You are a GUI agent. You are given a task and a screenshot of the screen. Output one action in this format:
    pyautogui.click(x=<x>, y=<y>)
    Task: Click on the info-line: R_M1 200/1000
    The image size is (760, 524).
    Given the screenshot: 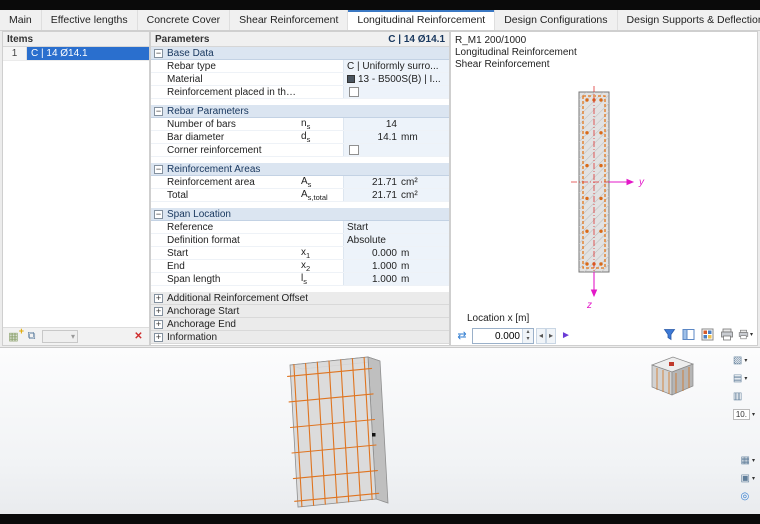 What is the action you would take?
    pyautogui.click(x=491, y=40)
    